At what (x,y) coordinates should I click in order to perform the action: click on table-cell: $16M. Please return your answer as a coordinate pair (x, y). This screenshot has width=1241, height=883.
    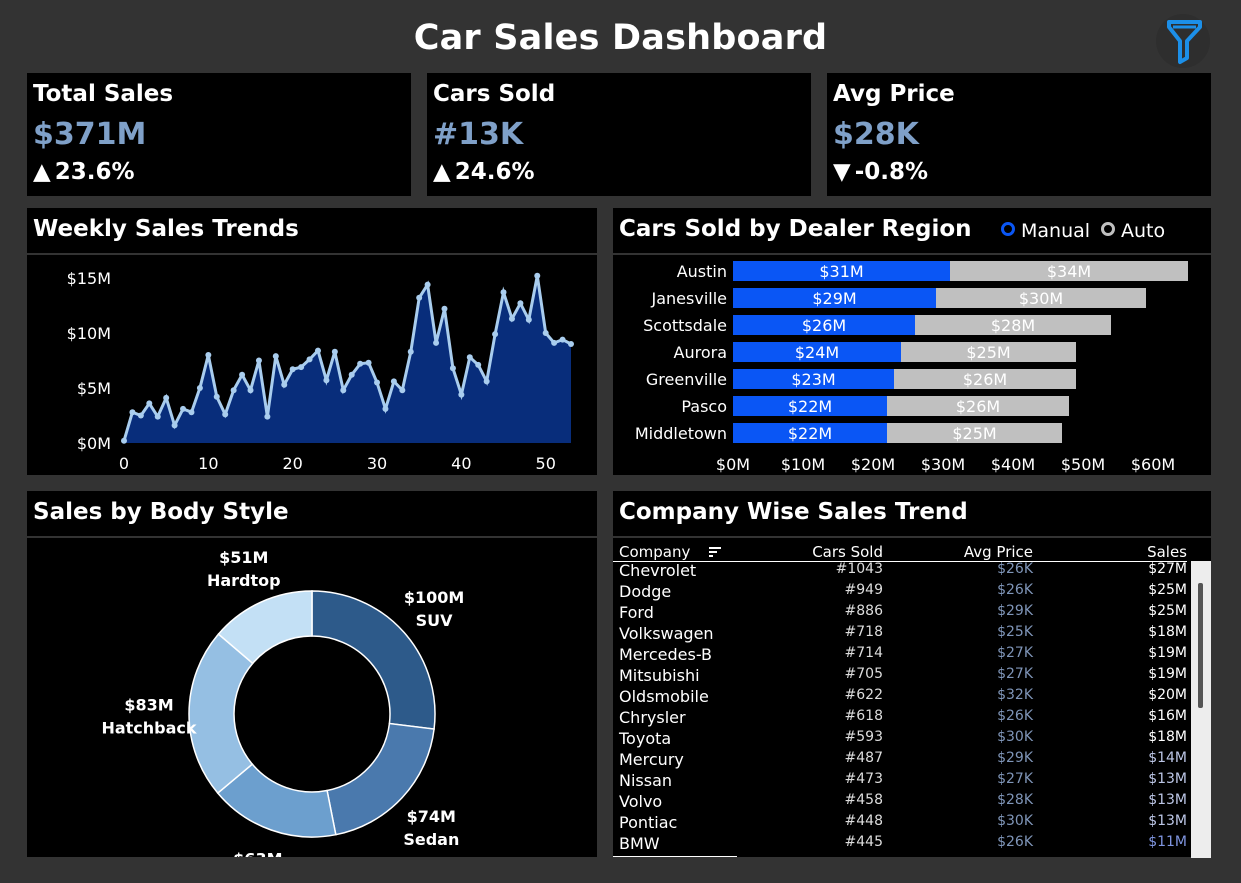
    Looking at the image, I should click on (1167, 716).